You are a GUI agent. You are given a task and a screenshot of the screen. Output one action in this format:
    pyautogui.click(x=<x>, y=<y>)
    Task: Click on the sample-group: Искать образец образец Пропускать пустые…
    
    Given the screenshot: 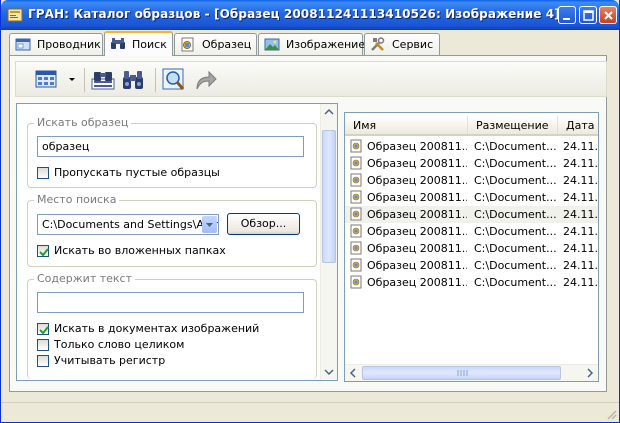 What is the action you would take?
    pyautogui.click(x=172, y=152)
    